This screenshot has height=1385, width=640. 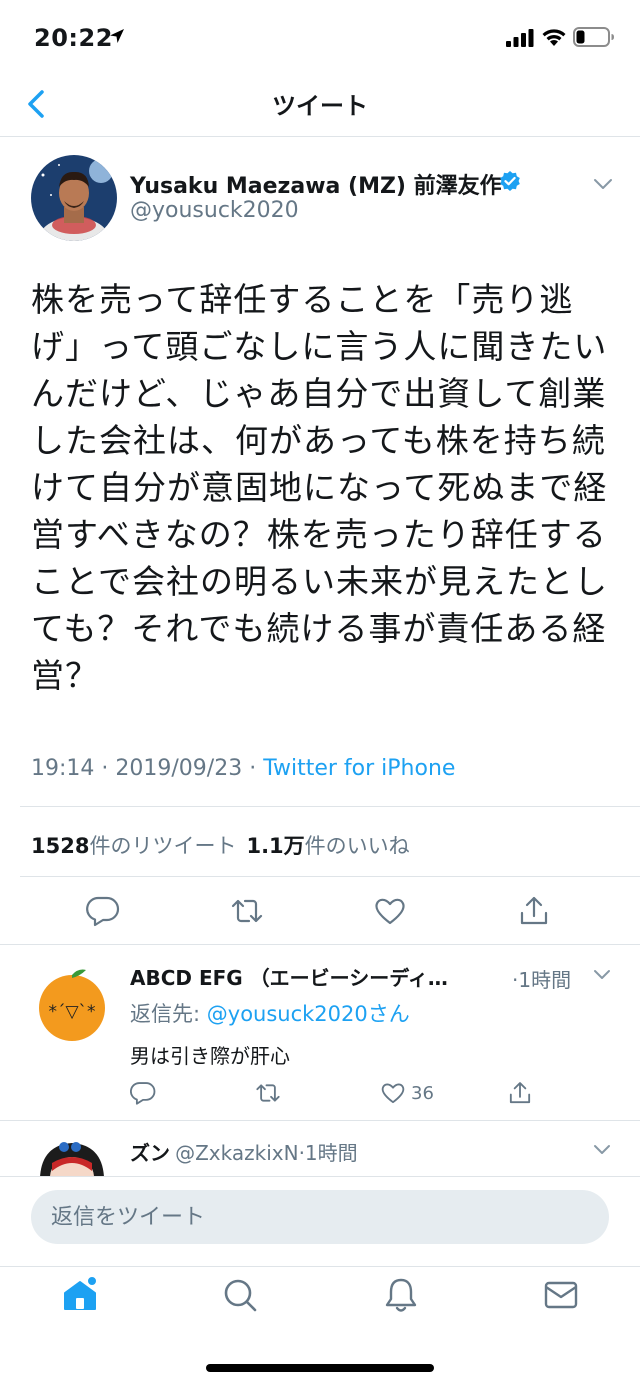 I want to click on status-time: 20:22, so click(x=73, y=38).